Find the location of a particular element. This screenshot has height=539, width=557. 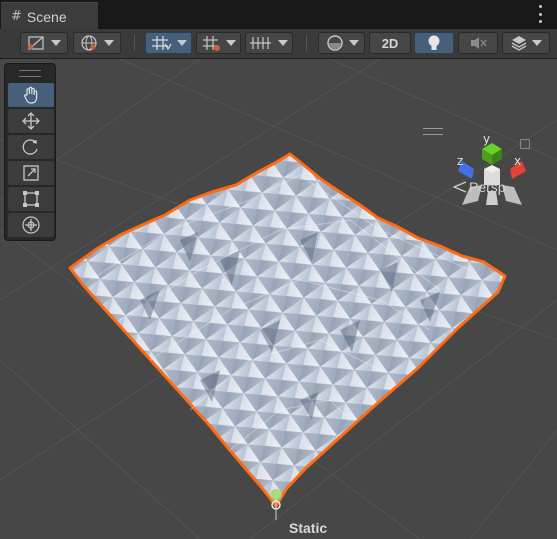

orbit-icon is located at coordinates (334, 43).